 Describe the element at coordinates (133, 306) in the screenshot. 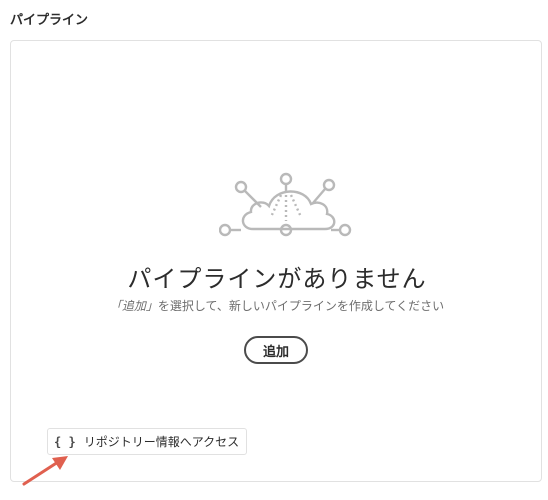

I see `empty-state-description-highlight: 「追加」` at that location.